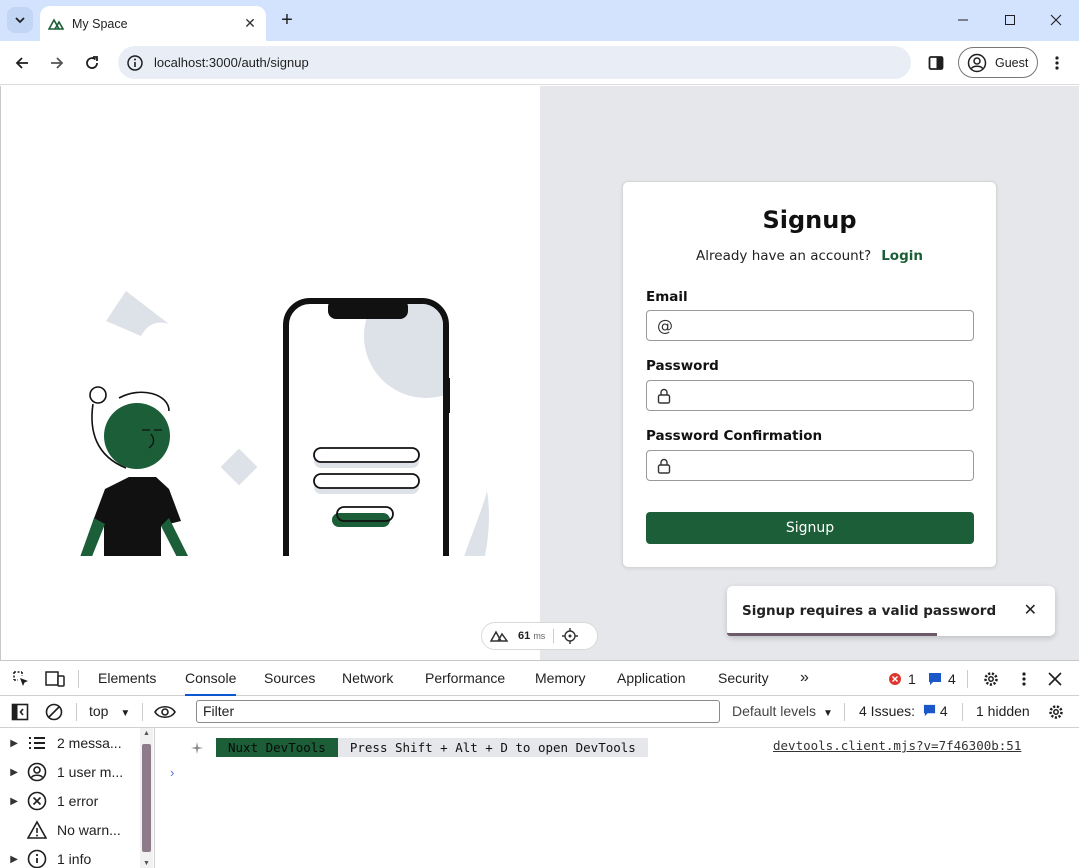  Describe the element at coordinates (92, 63) in the screenshot. I see `reload-button` at that location.